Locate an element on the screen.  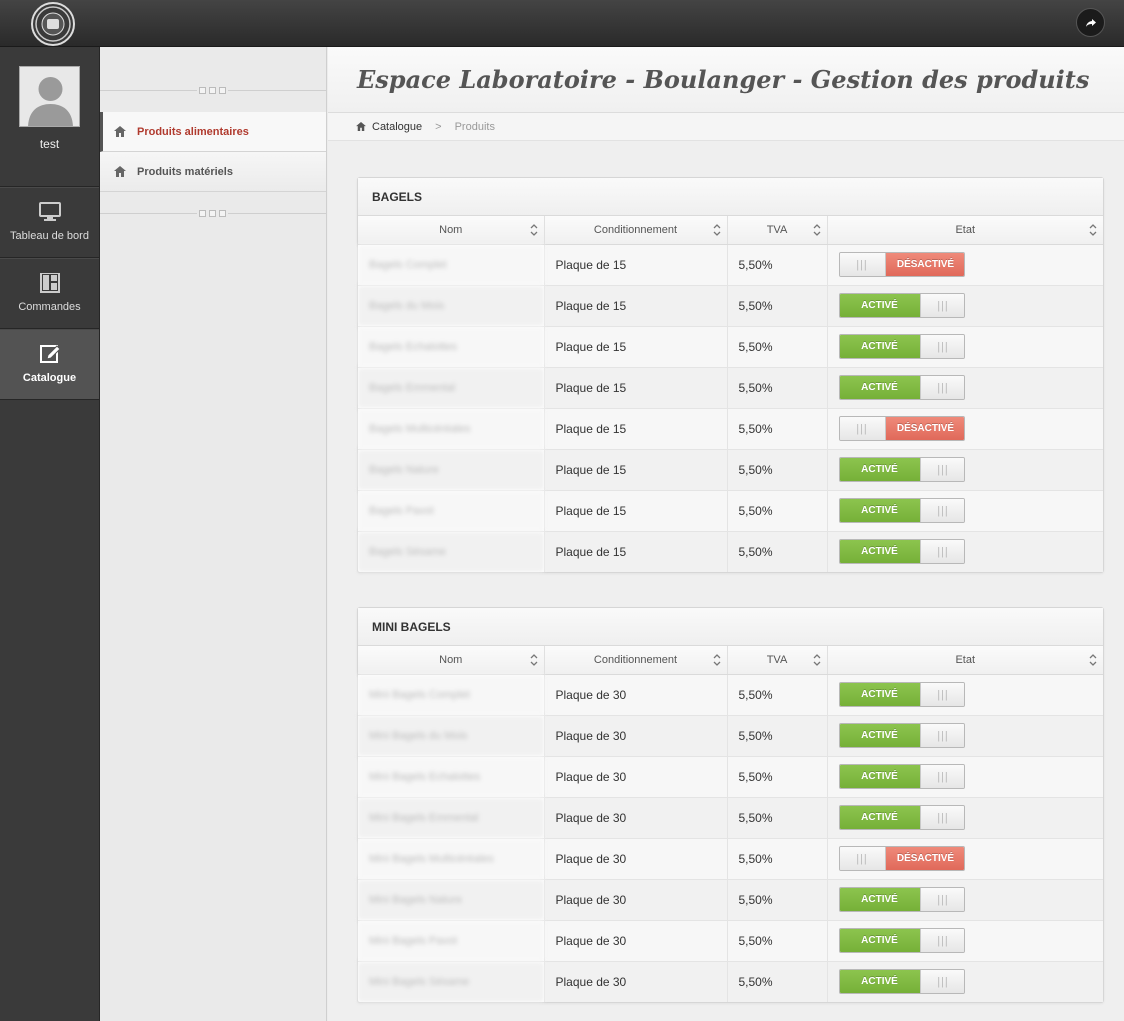
subnav-item-material-products: Produits matériels is located at coordinates (213, 172).